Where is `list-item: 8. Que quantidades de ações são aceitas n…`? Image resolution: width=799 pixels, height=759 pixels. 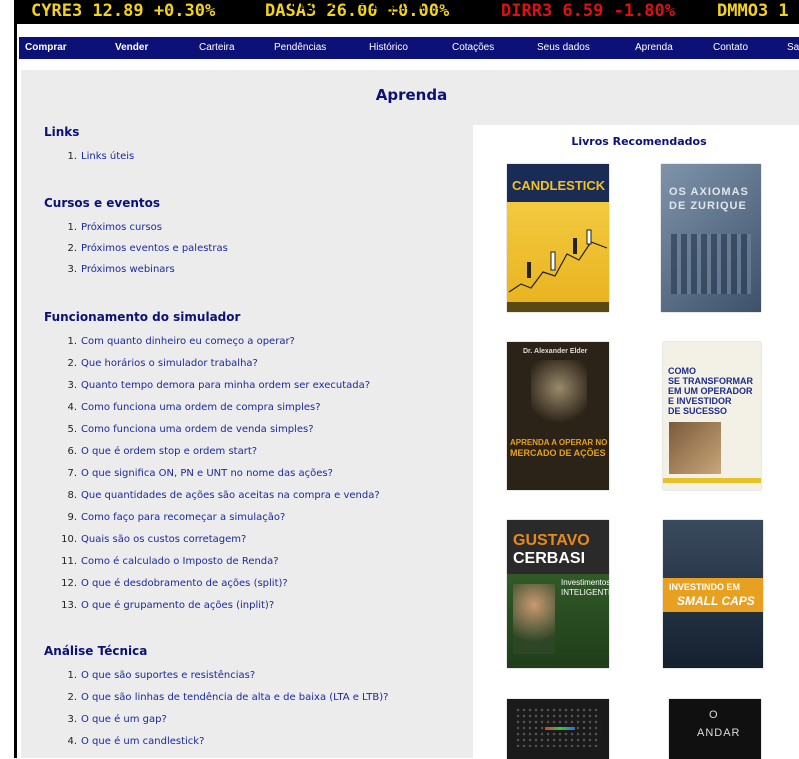 list-item: 8. Que quantidades de ações são aceitas n… is located at coordinates (218, 495).